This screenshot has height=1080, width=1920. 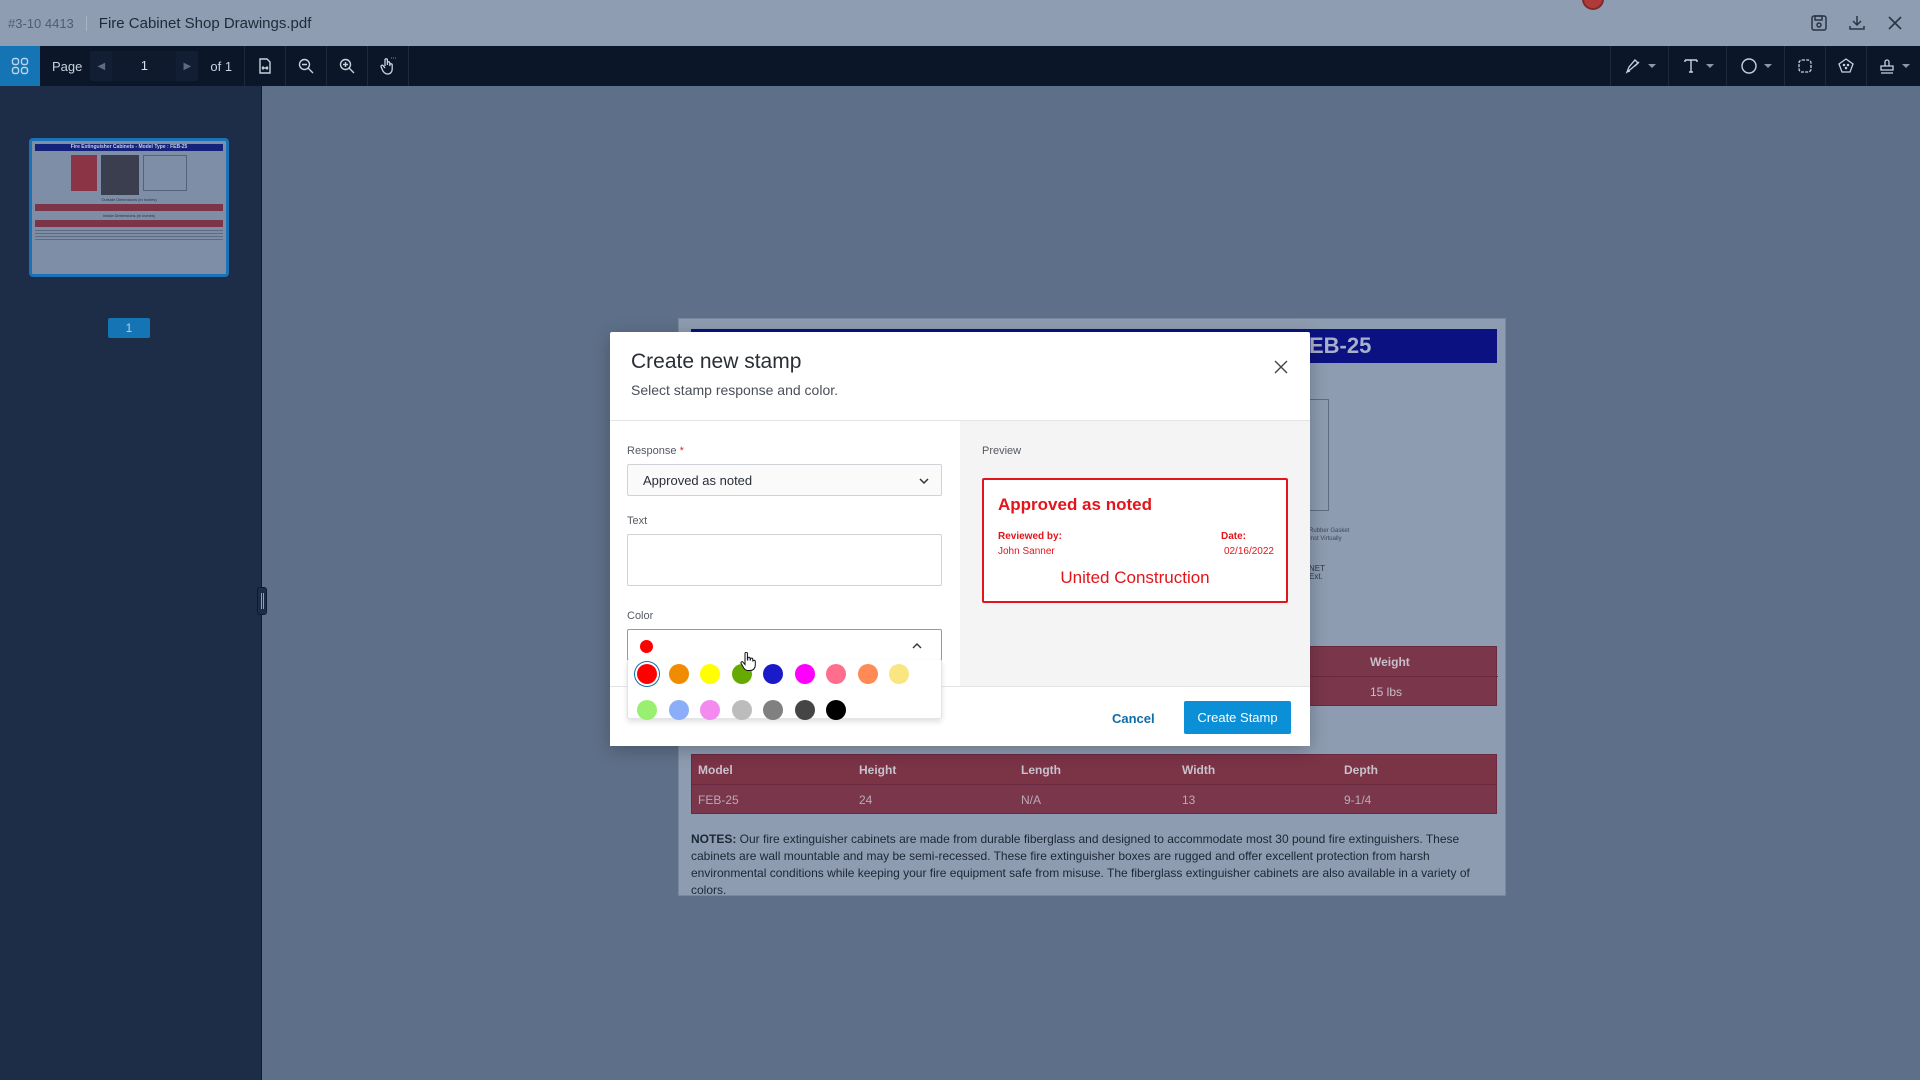 I want to click on fit-width-button, so click(x=266, y=66).